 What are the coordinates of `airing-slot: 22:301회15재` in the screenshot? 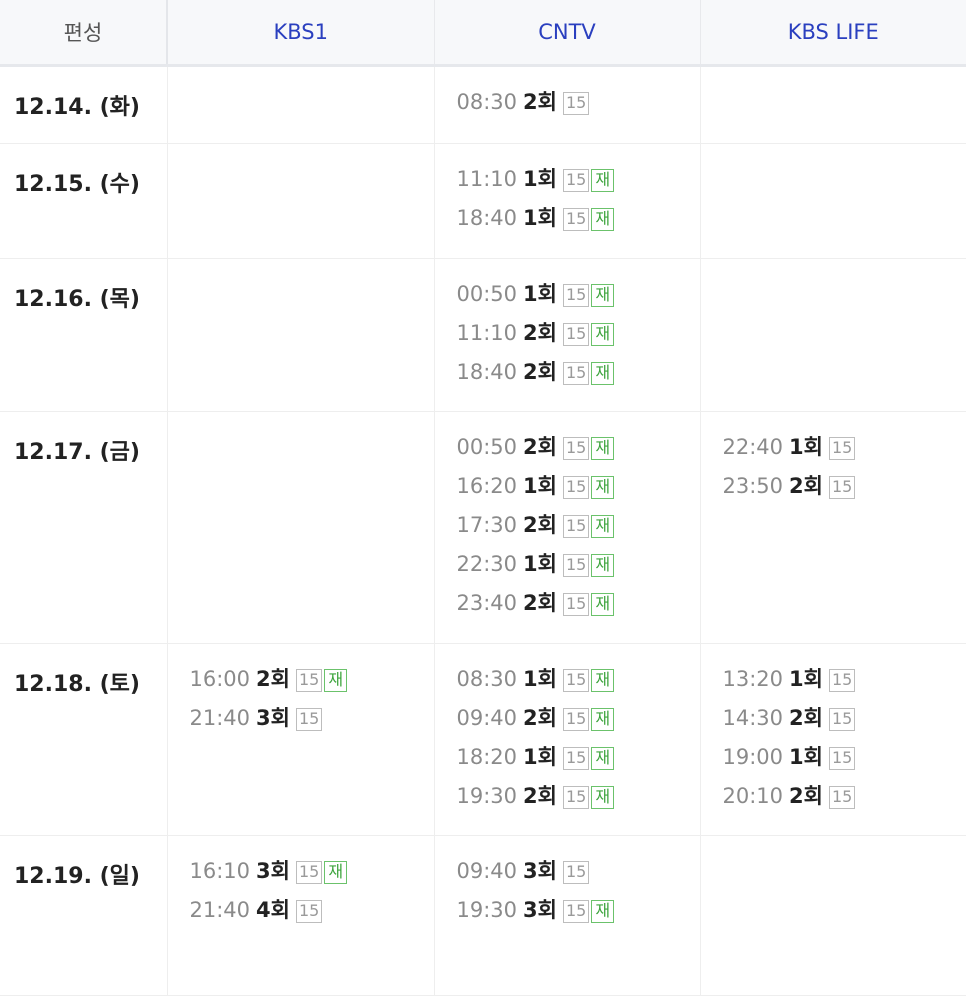 It's located at (578, 568).